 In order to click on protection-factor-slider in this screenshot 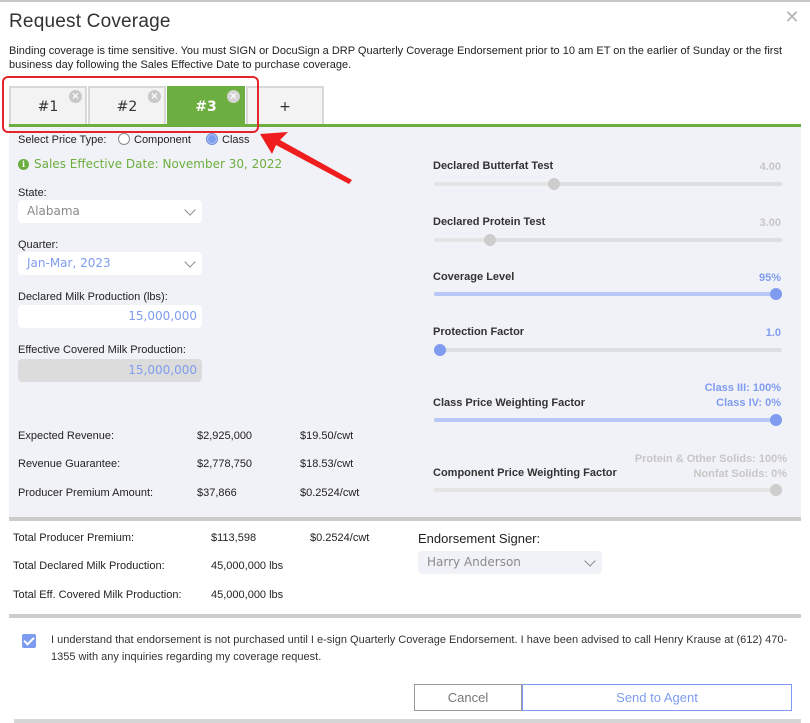, I will do `click(608, 350)`.